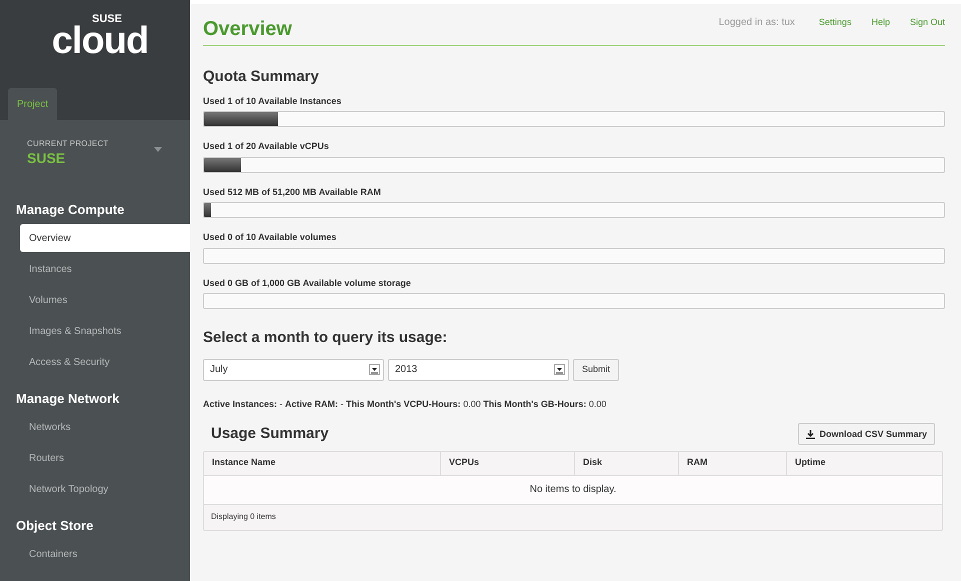 The width and height of the screenshot is (961, 581). I want to click on quota-label: Used 0 GB of 1,000 GB Available volume storage, so click(307, 283).